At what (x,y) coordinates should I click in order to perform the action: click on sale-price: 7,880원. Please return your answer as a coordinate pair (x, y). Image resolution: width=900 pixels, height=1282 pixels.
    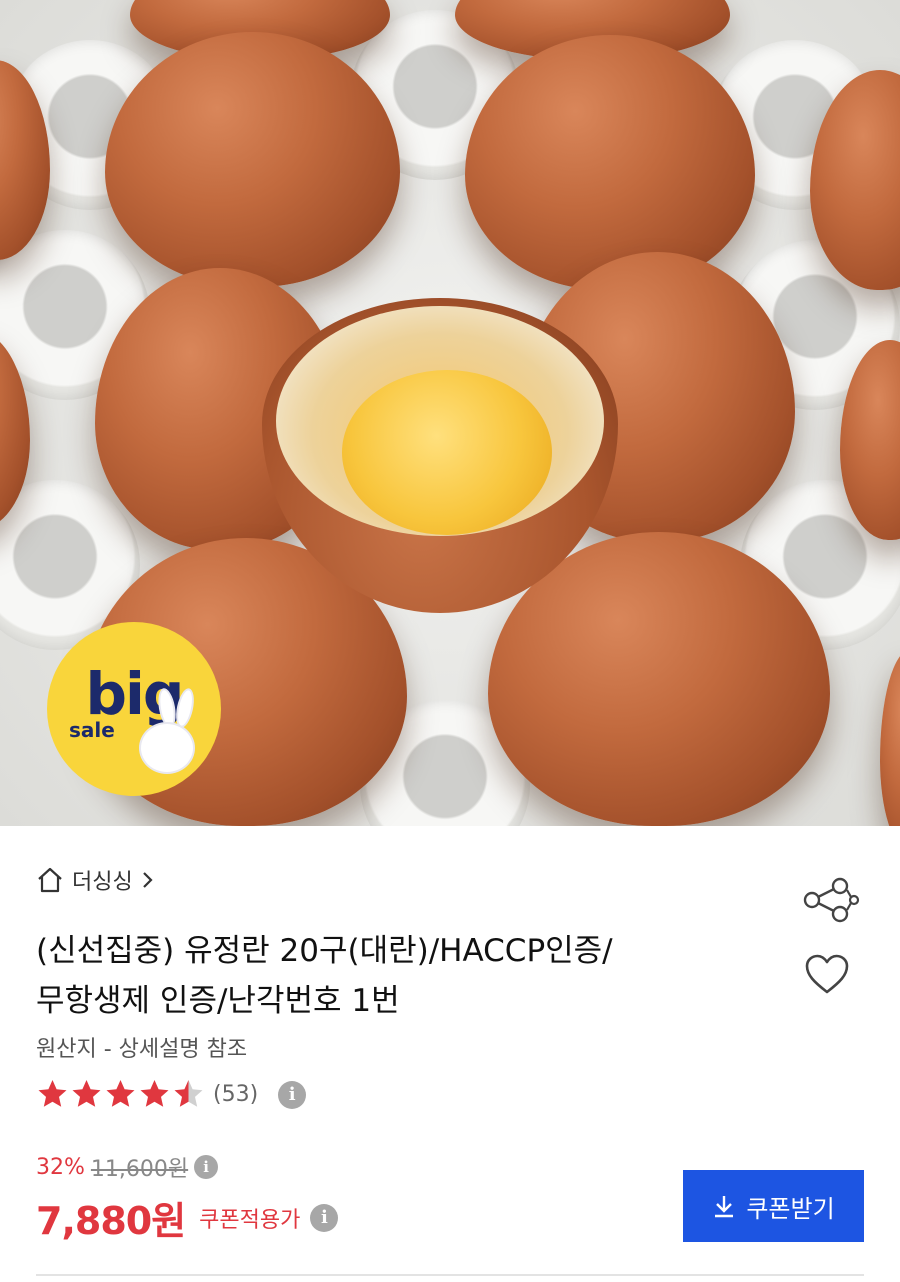
    Looking at the image, I should click on (111, 1221).